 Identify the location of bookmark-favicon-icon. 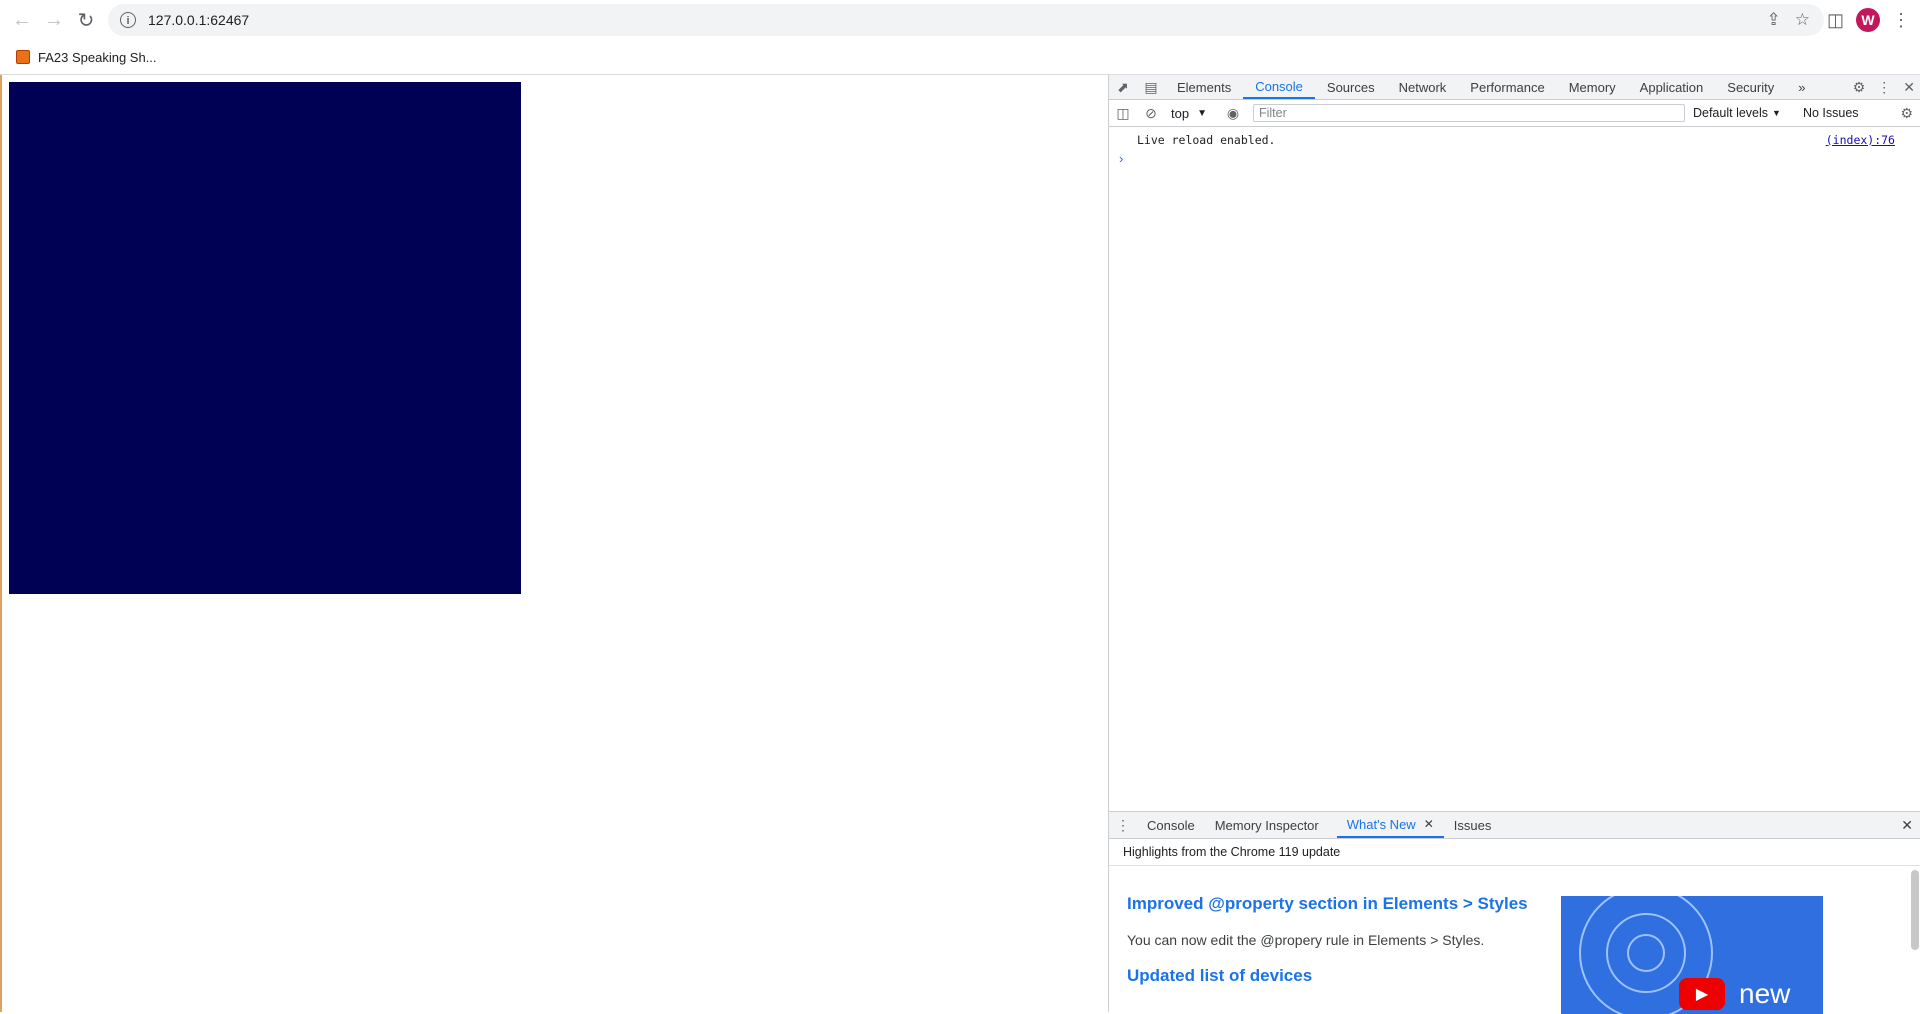
(23, 57).